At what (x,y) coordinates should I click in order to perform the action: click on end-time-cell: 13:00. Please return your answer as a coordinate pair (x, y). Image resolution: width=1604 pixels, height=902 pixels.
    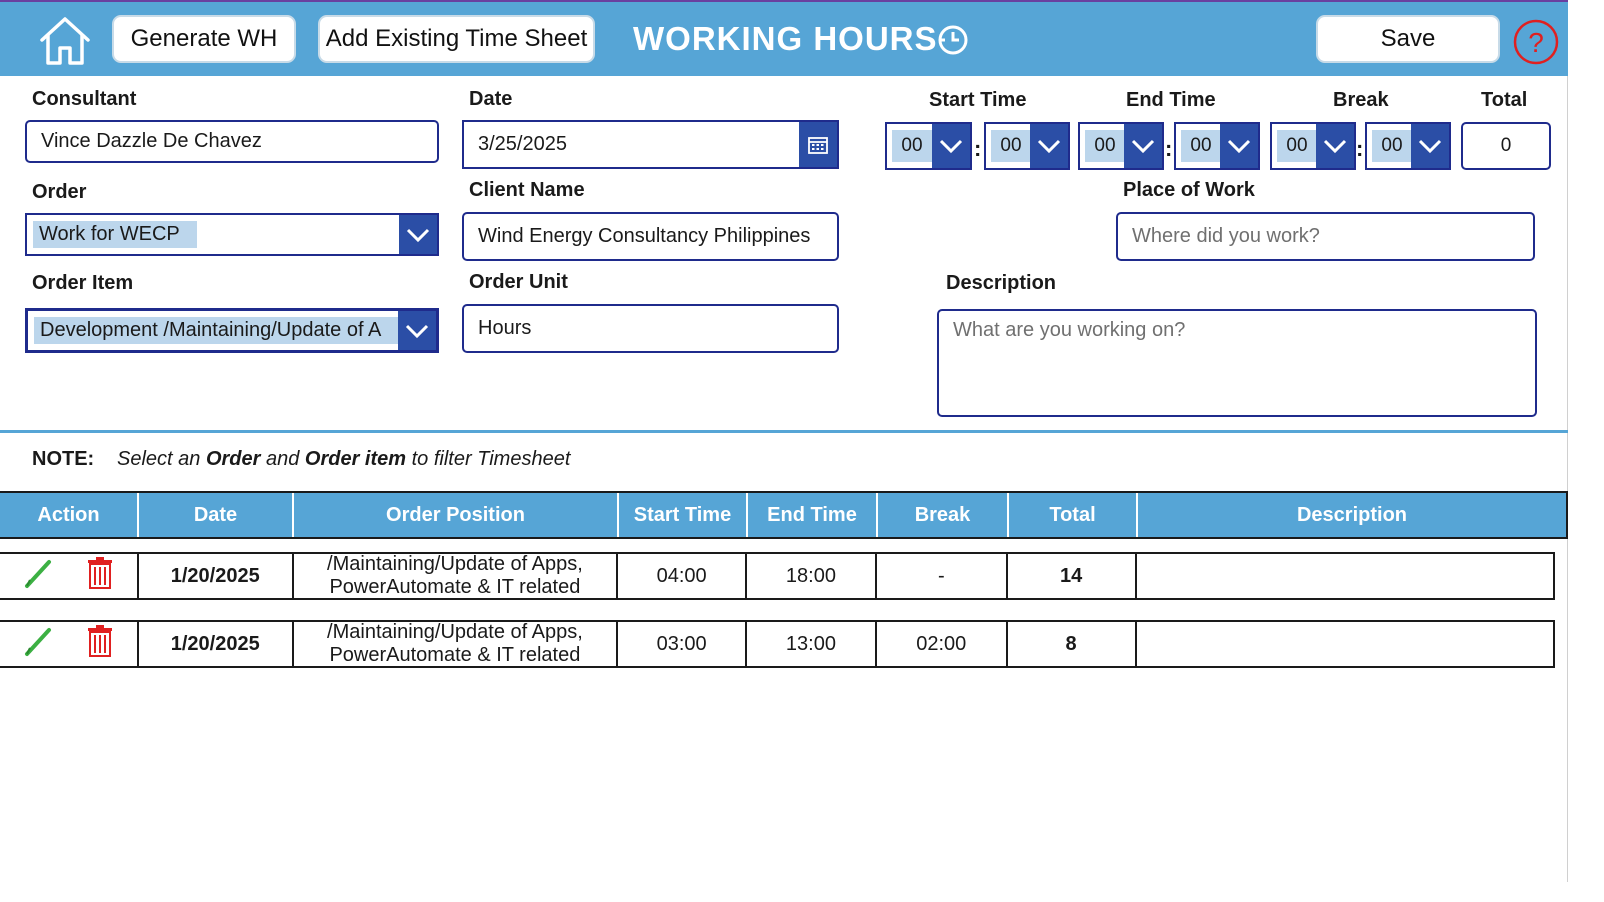
    Looking at the image, I should click on (812, 644).